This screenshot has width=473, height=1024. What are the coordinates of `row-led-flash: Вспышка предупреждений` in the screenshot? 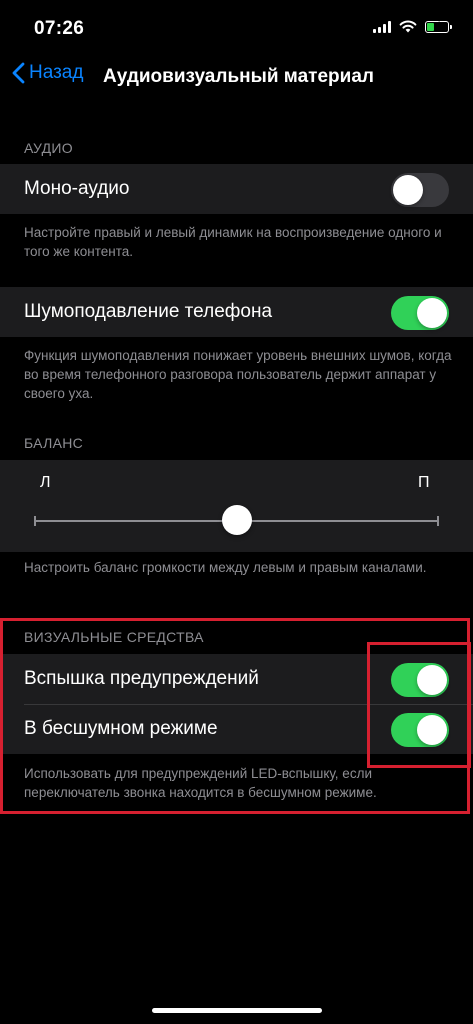 It's located at (236, 679).